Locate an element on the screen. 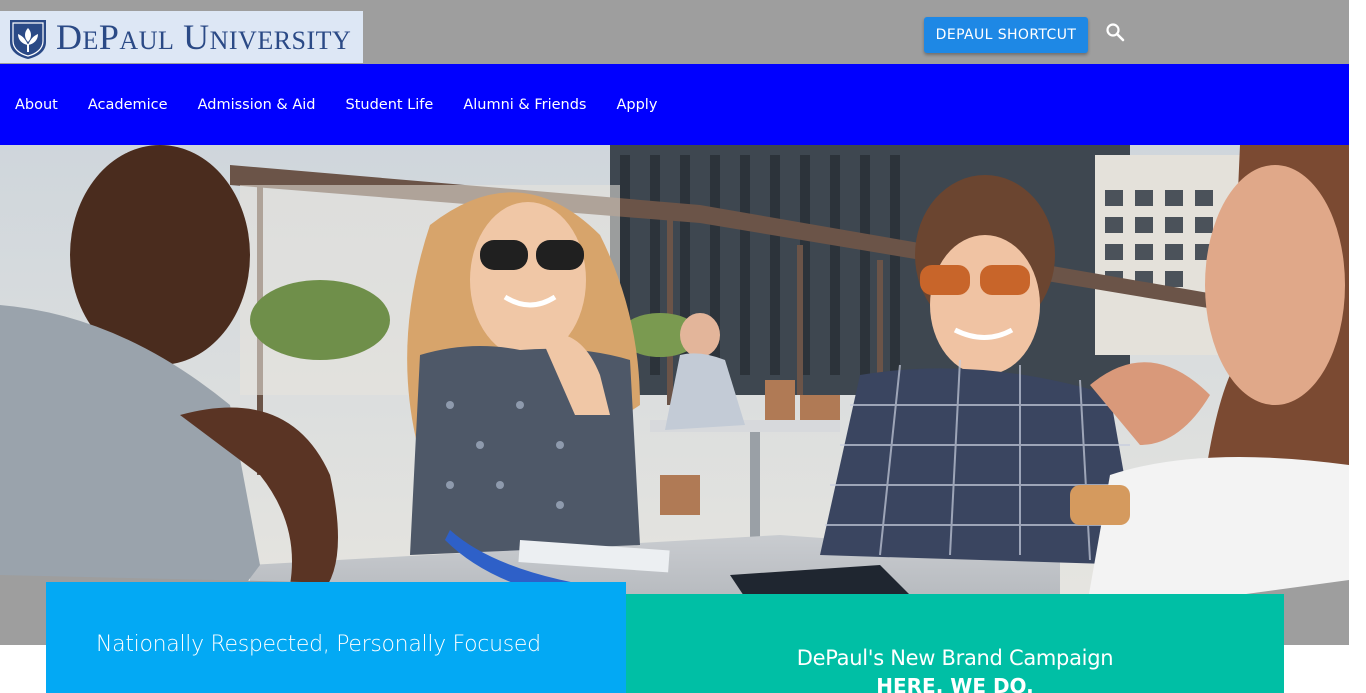  shield-logo-icon is located at coordinates (28, 39).